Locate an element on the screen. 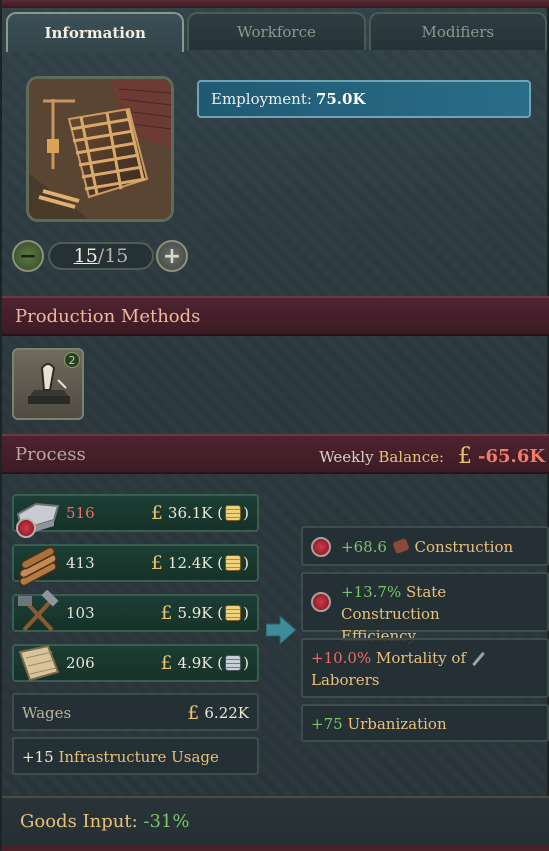 Image resolution: width=549 pixels, height=851 pixels. output-construction: +68.6 Construction is located at coordinates (425, 546).